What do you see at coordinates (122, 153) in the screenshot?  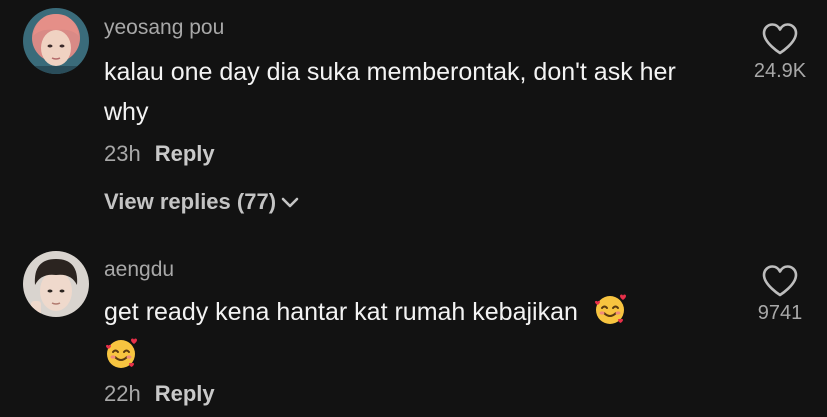 I see `comment-time: 23h` at bounding box center [122, 153].